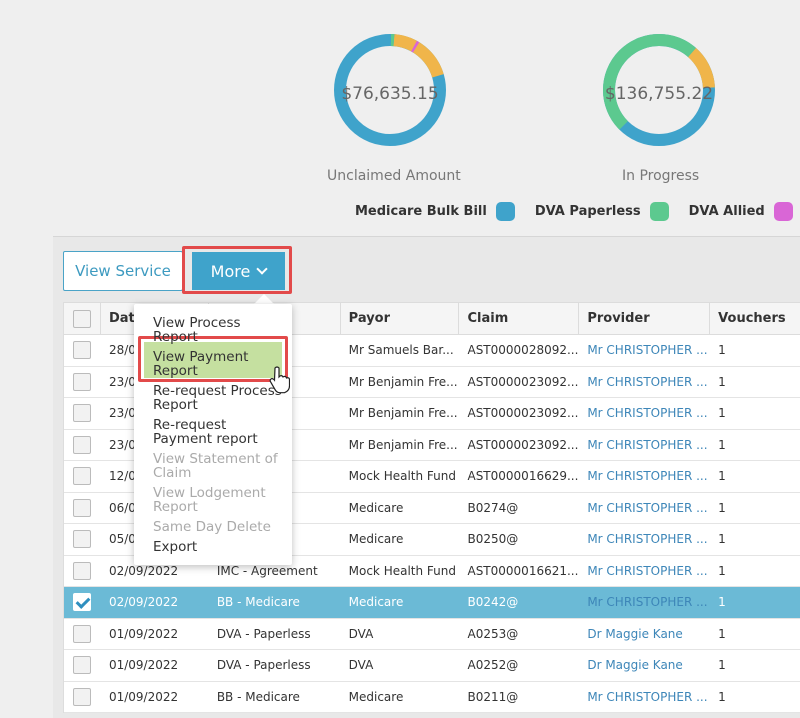  Describe the element at coordinates (262, 269) in the screenshot. I see `chevron-down-icon` at that location.